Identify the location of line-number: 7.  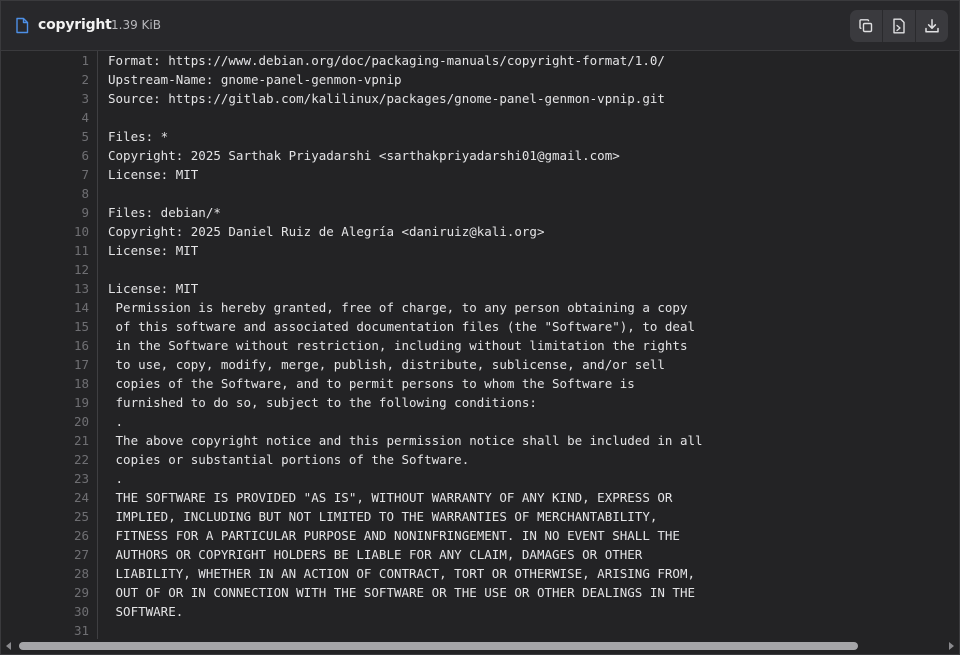
(85, 174).